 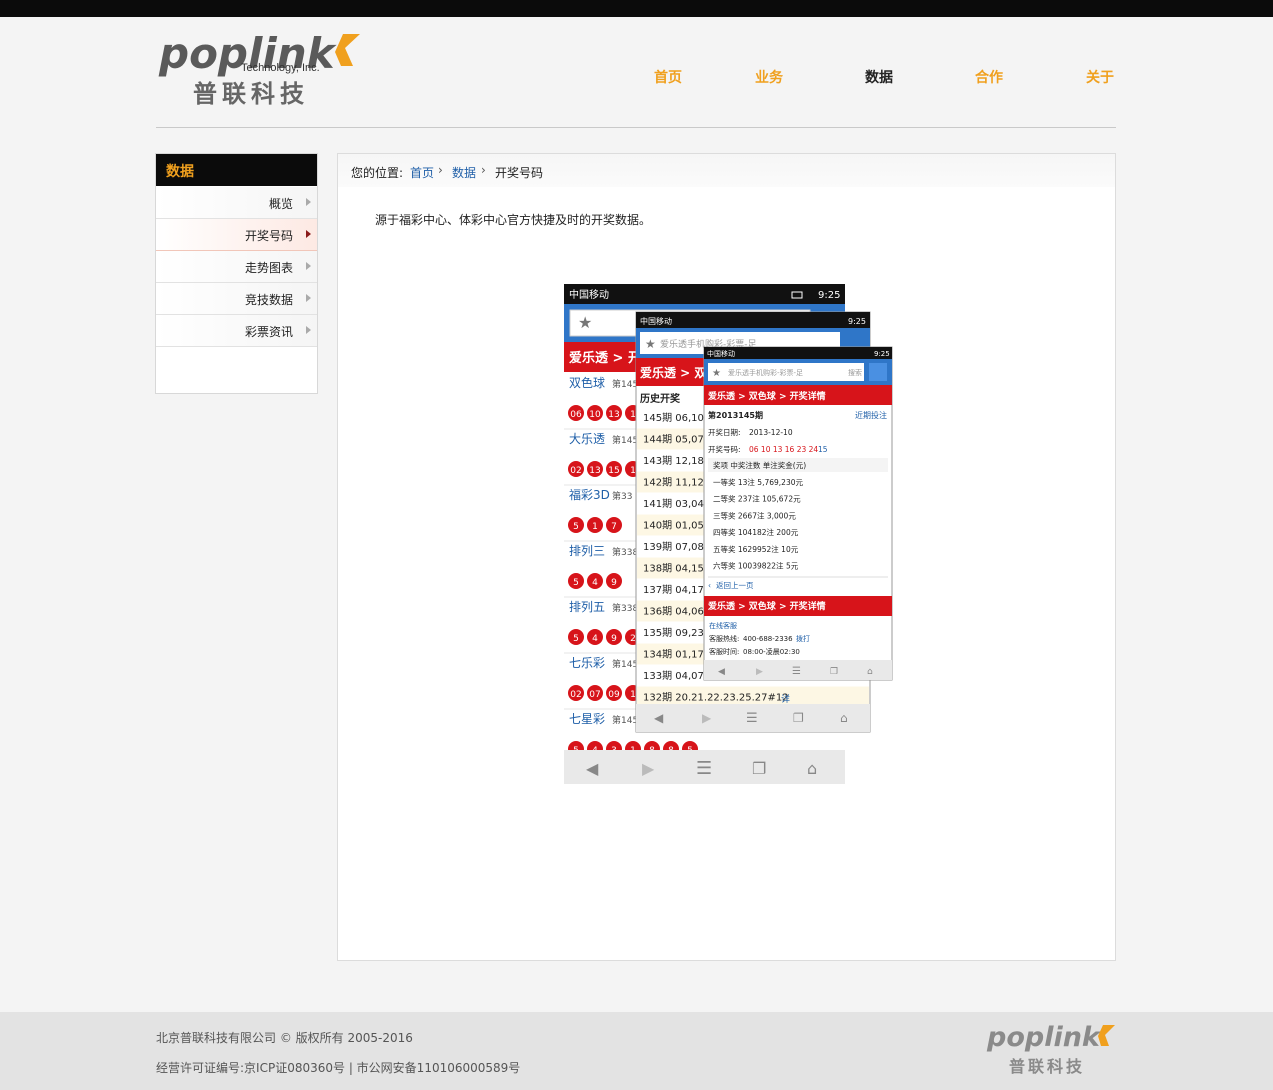 What do you see at coordinates (587, 439) in the screenshot?
I see `lottery-name: 大乐透` at bounding box center [587, 439].